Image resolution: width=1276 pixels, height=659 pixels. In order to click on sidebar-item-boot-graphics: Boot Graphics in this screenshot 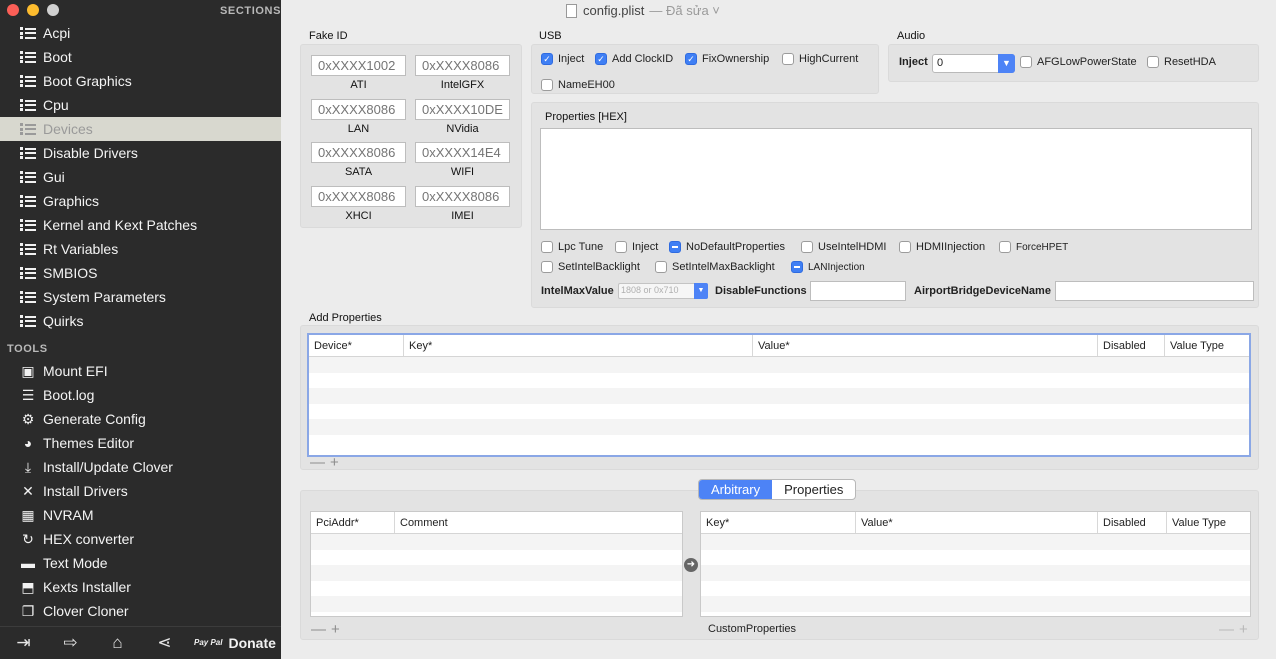, I will do `click(140, 81)`.